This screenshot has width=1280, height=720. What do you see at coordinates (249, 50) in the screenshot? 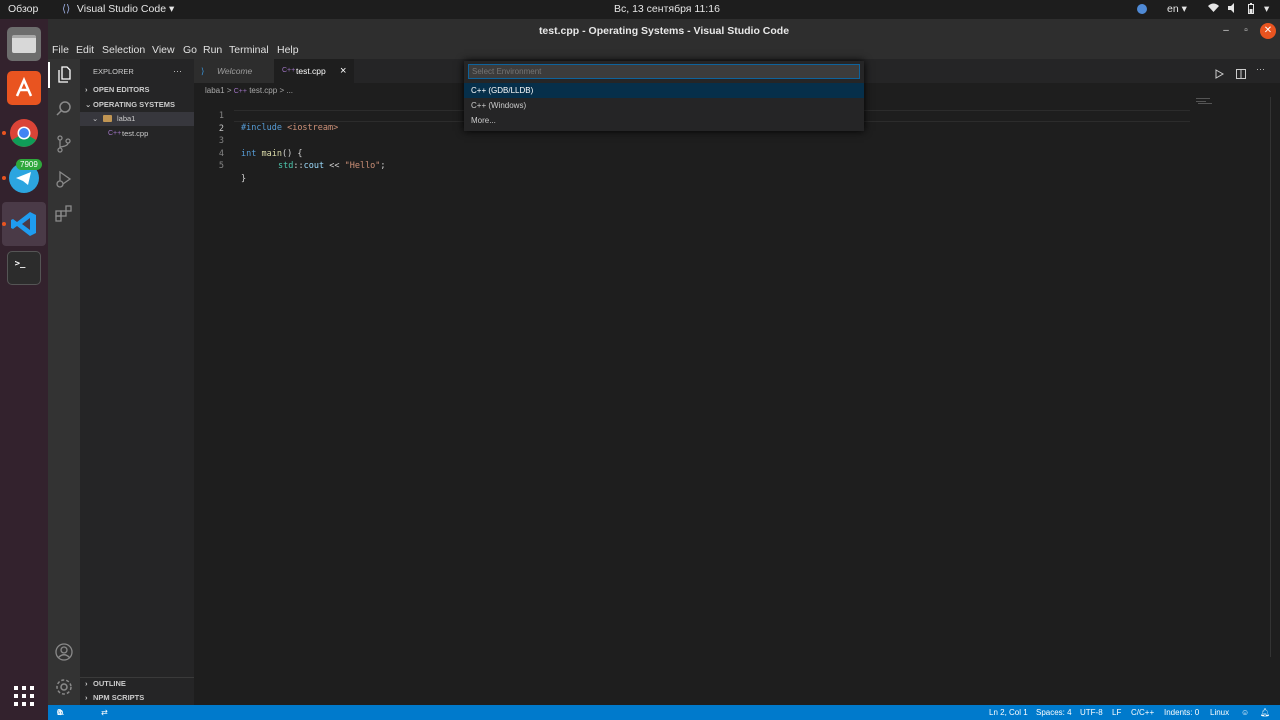
I see `menu-terminal: Terminal` at bounding box center [249, 50].